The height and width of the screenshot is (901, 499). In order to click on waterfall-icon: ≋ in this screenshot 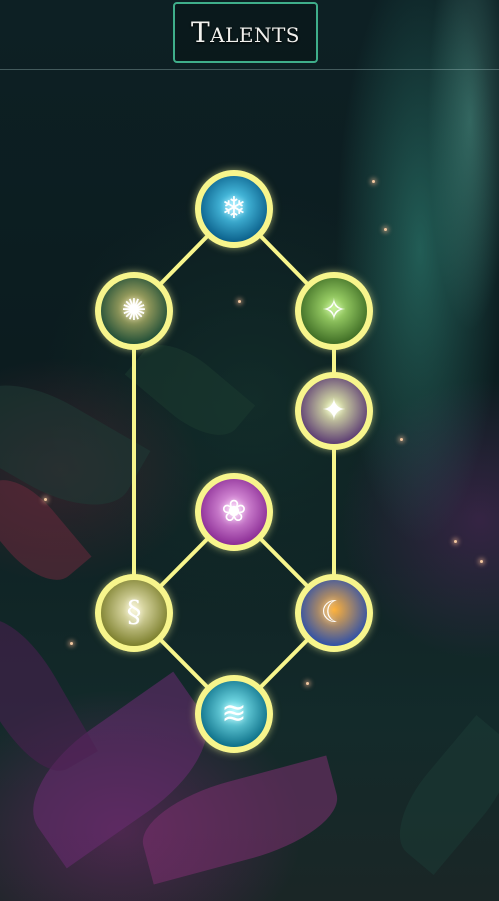, I will do `click(234, 713)`.